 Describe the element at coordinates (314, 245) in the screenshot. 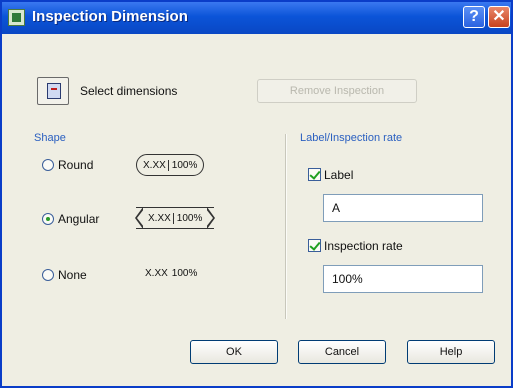

I see `inspection-rate-checkbox` at that location.